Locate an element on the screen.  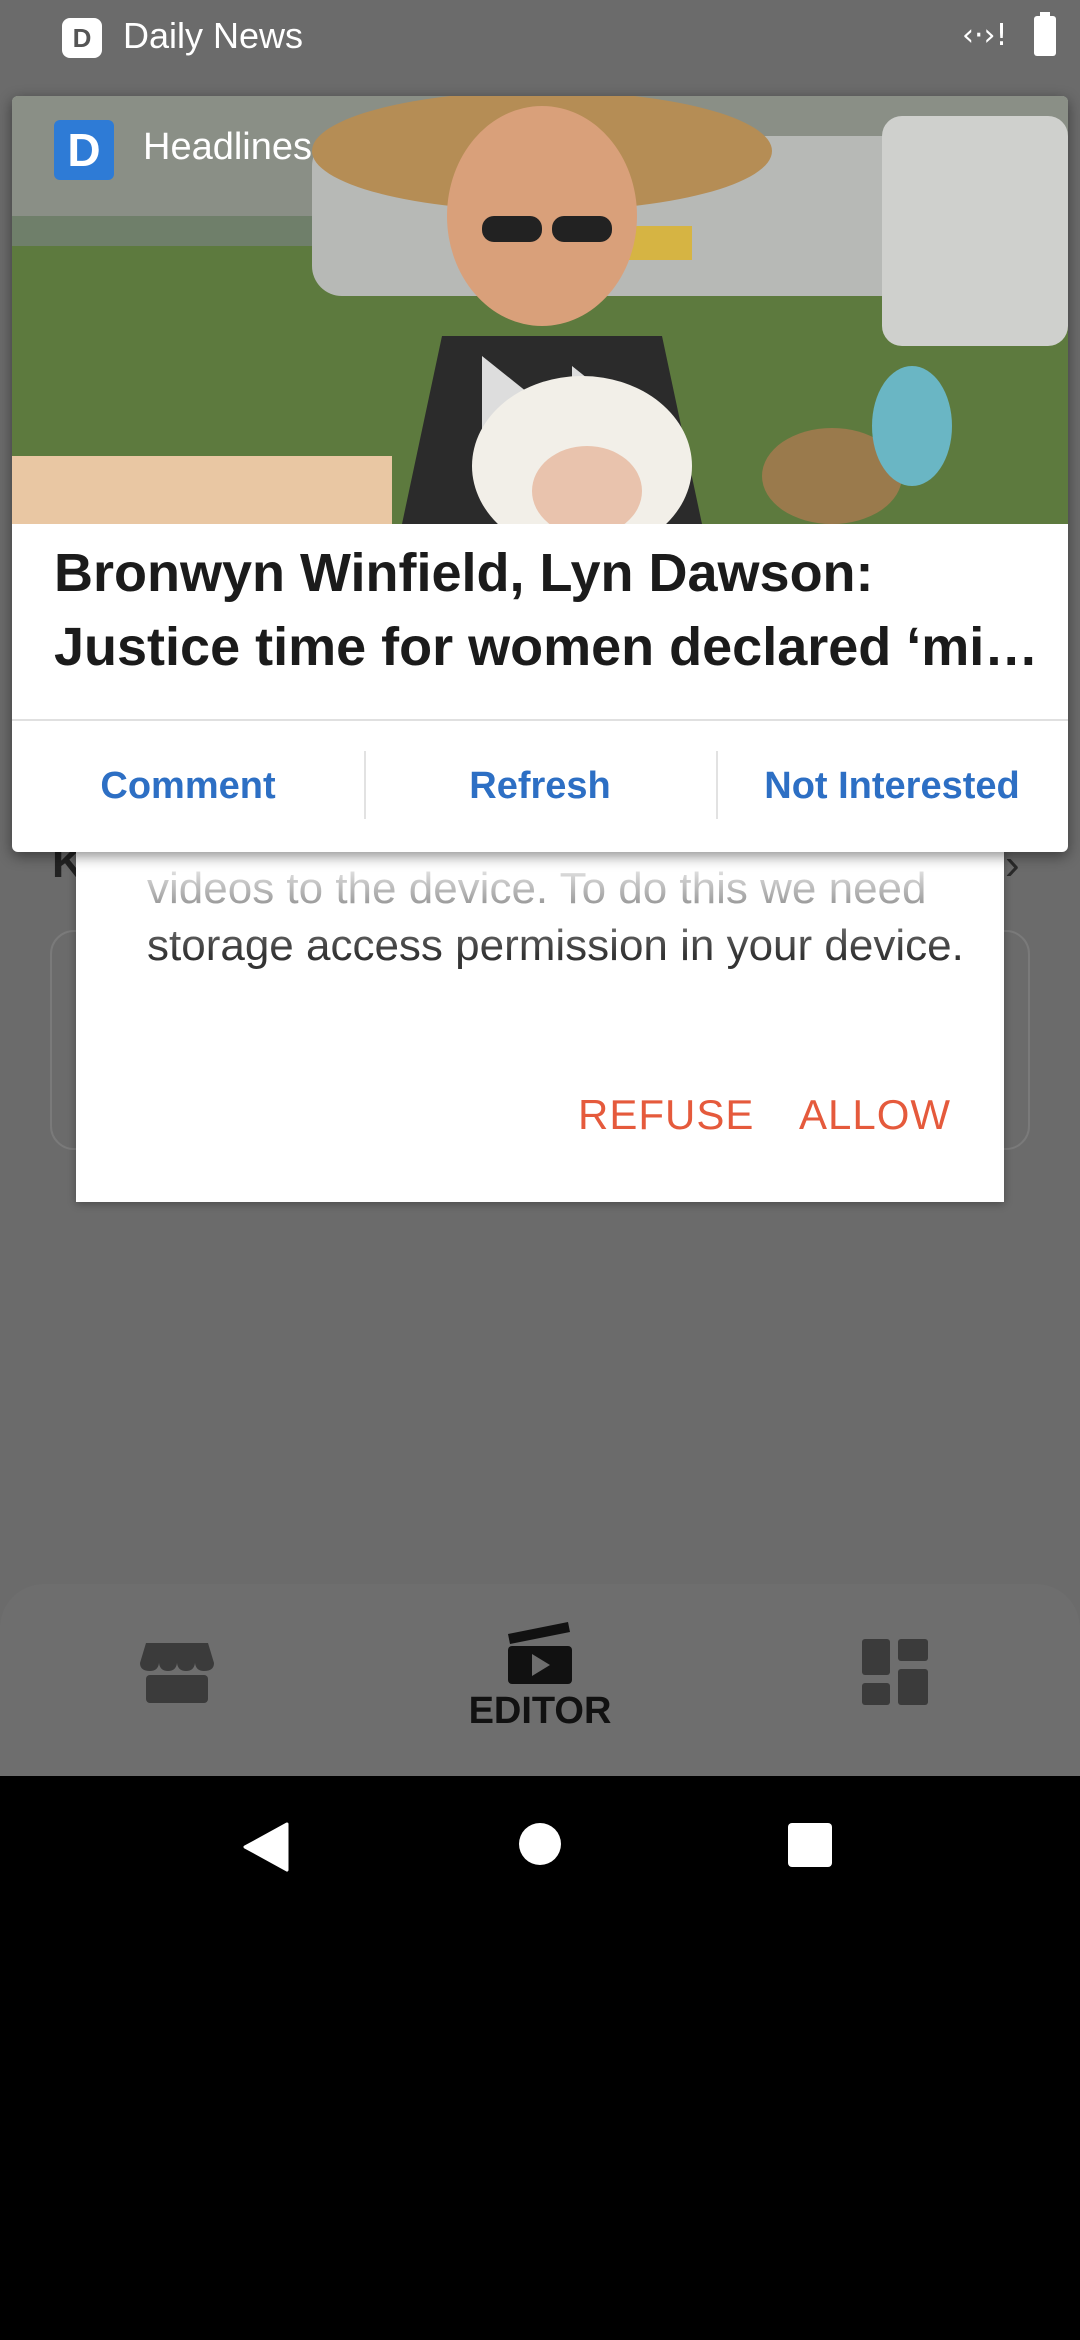
notification-actions: Comment Refresh Not Interested is located at coordinates (540, 786).